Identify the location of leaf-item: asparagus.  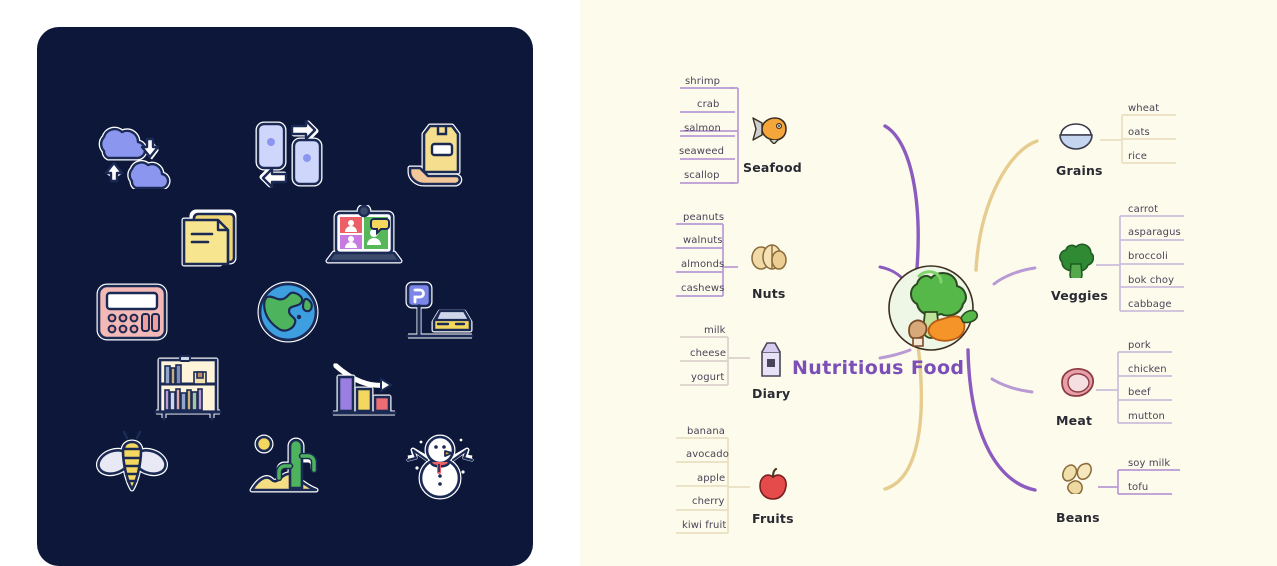
(1154, 232).